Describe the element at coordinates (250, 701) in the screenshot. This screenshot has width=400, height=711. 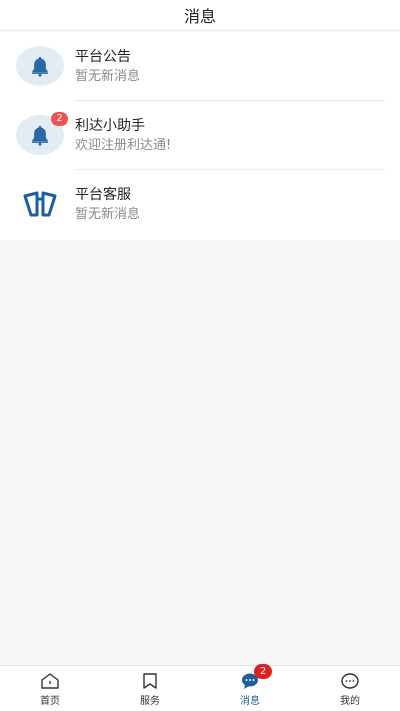
I see `tab-label: 消息` at that location.